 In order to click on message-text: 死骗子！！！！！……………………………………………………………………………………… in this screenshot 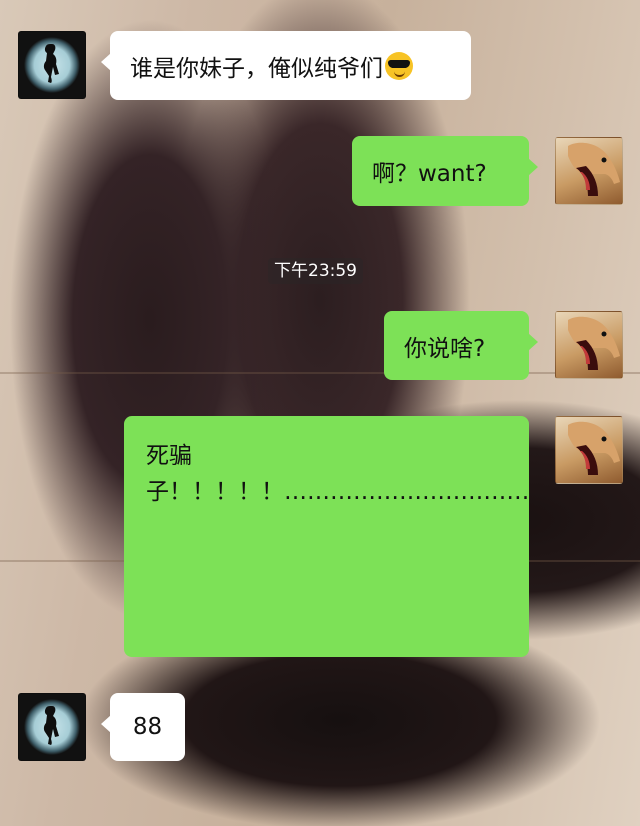, I will do `click(337, 474)`.